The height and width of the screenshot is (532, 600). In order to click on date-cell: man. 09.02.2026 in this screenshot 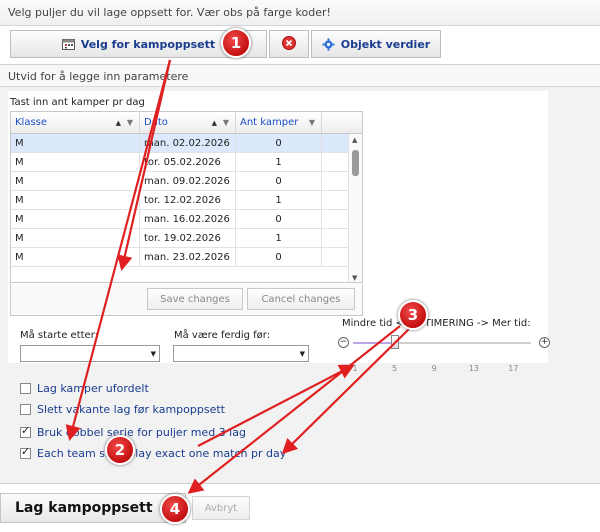, I will do `click(188, 181)`.